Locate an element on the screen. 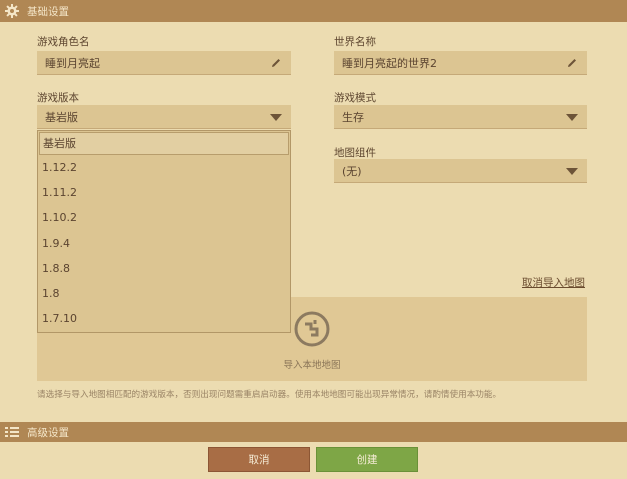  map-component-value: (无) is located at coordinates (352, 171).